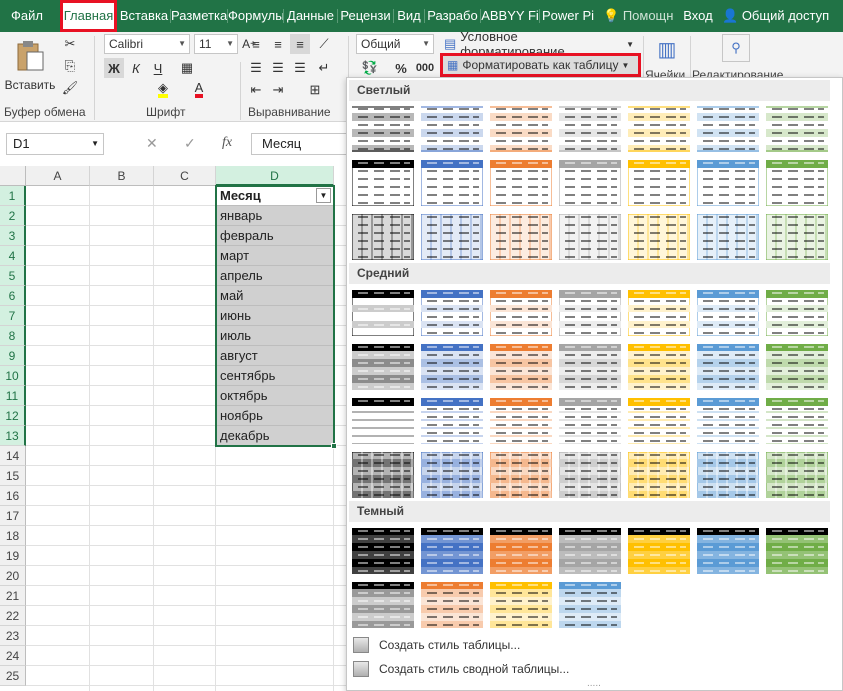 This screenshot has width=843, height=691. I want to click on row-header-24: 24, so click(13, 656).